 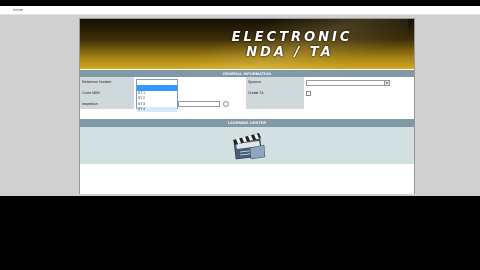 What do you see at coordinates (18, 9) in the screenshot?
I see `browser-tab: home` at bounding box center [18, 9].